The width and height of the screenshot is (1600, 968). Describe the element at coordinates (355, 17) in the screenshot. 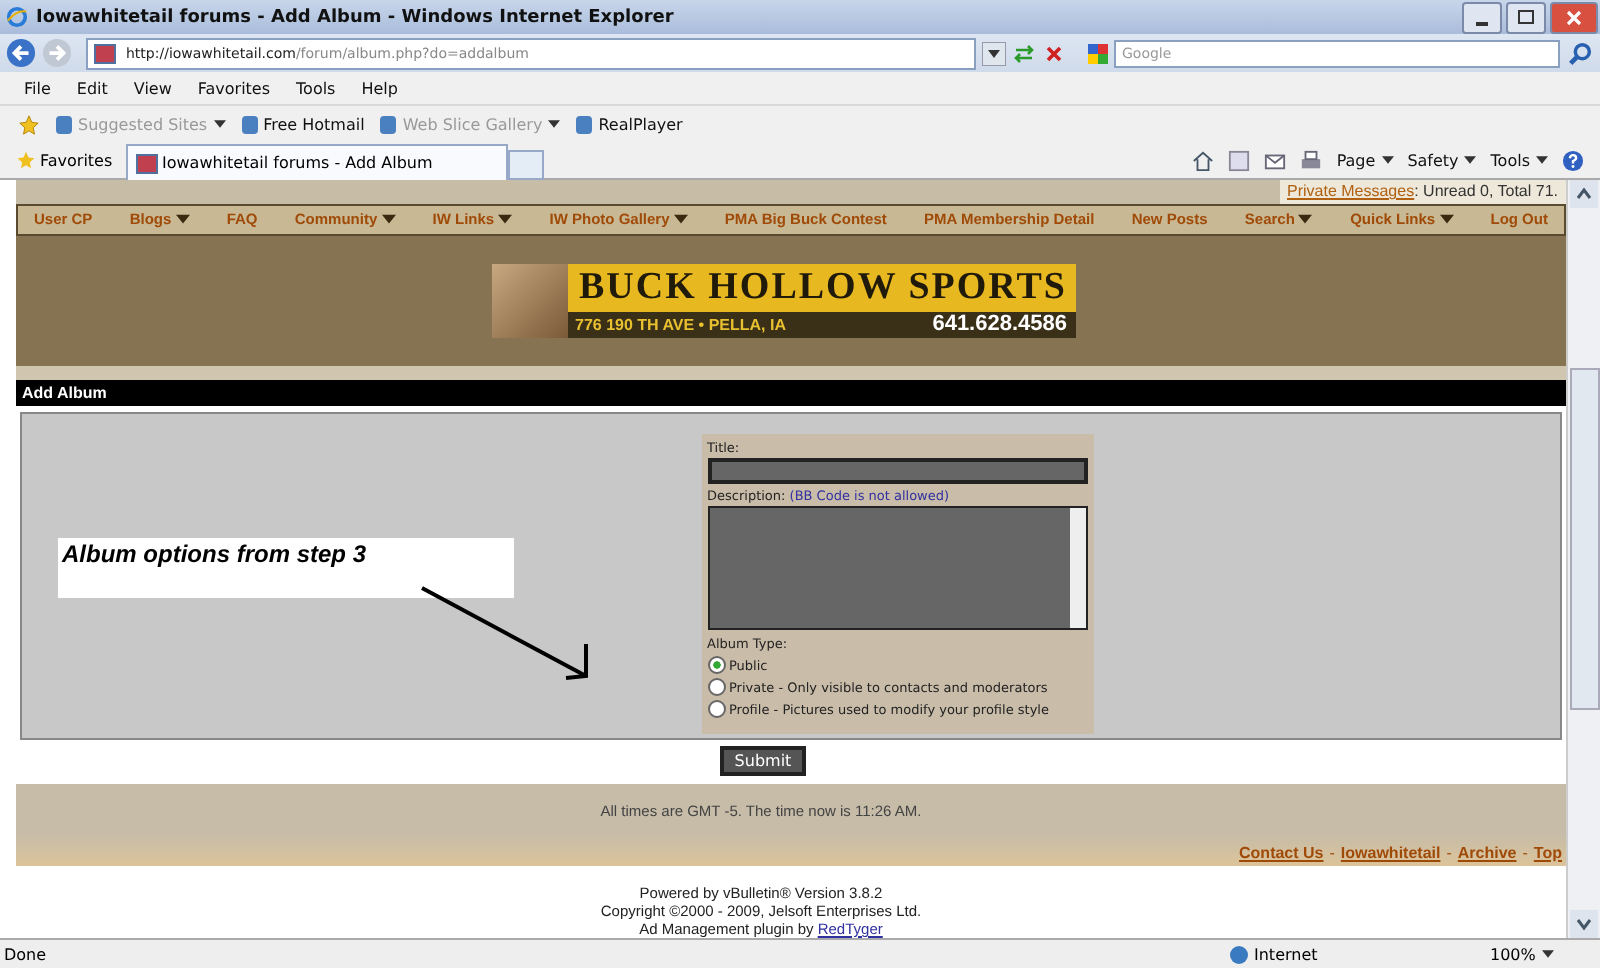

I see `window-title: Iowawhitetail forums - Add Album - Windows Internet Explorer` at that location.